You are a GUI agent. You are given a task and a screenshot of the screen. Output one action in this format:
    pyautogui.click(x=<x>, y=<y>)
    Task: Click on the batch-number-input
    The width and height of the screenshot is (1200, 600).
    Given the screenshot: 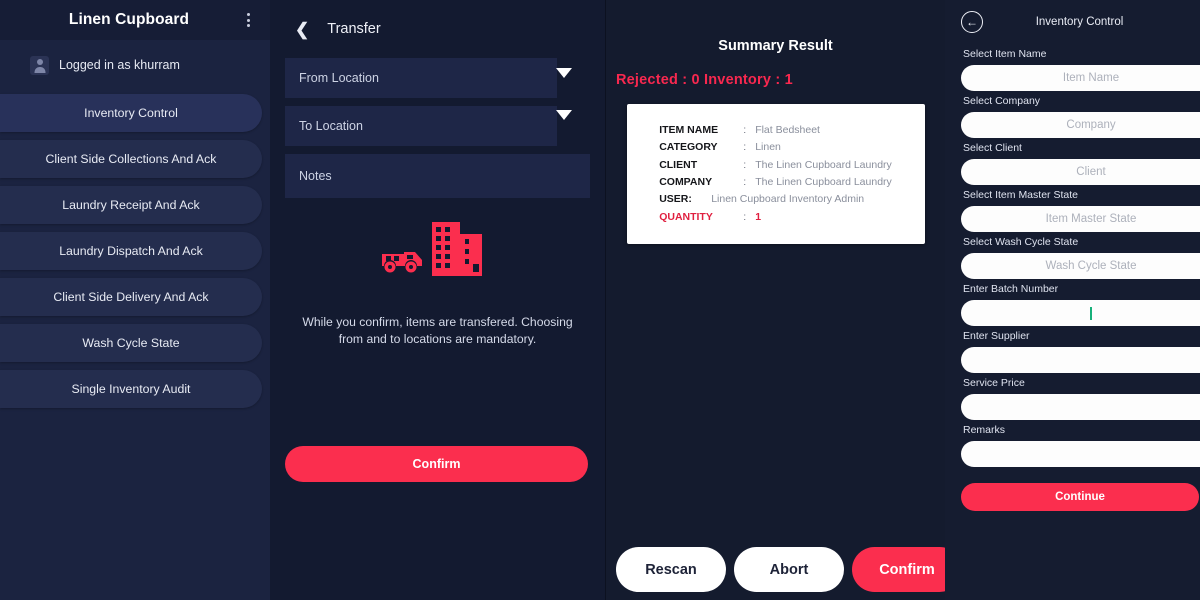 What is the action you would take?
    pyautogui.click(x=1080, y=313)
    